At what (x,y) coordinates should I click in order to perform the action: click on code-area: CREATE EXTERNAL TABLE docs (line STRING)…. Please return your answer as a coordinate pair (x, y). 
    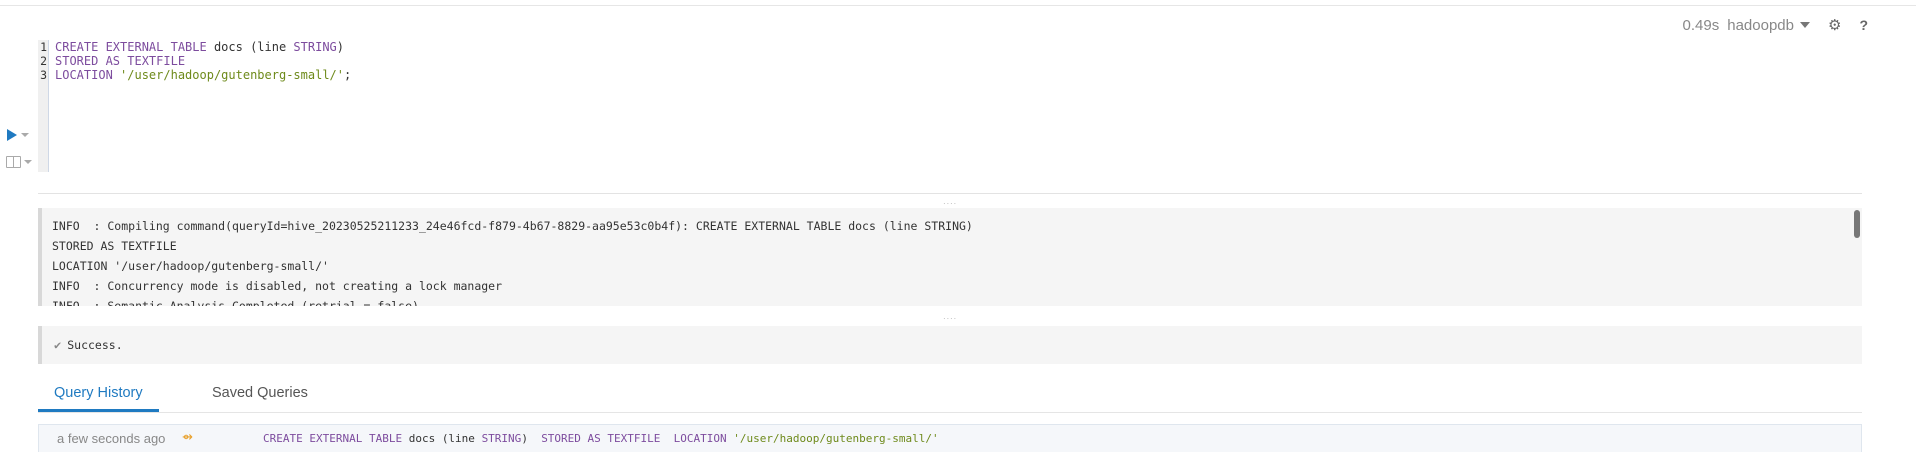
    Looking at the image, I should click on (203, 61).